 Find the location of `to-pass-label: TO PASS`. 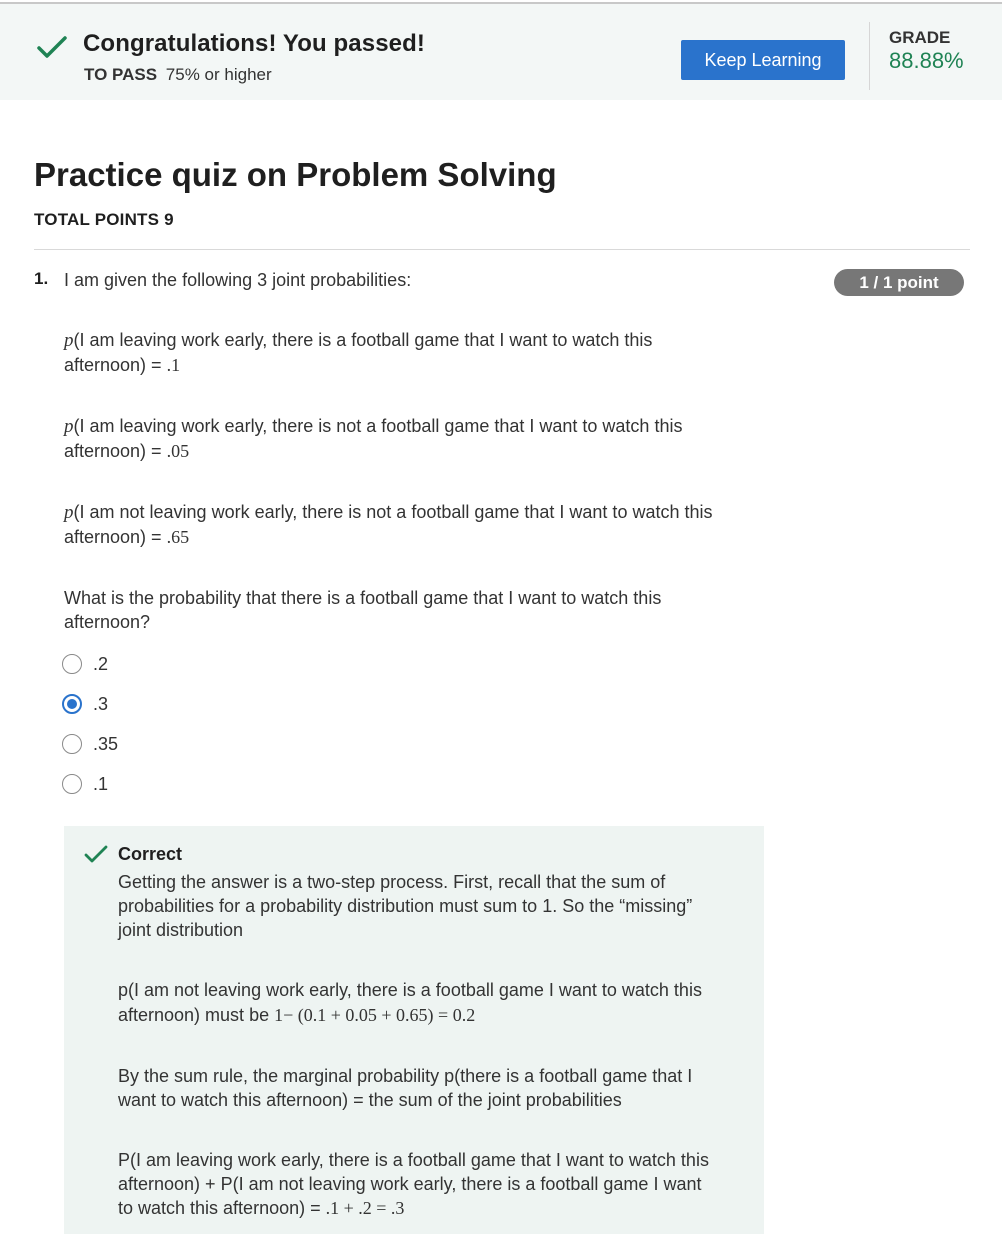

to-pass-label: TO PASS is located at coordinates (121, 74).